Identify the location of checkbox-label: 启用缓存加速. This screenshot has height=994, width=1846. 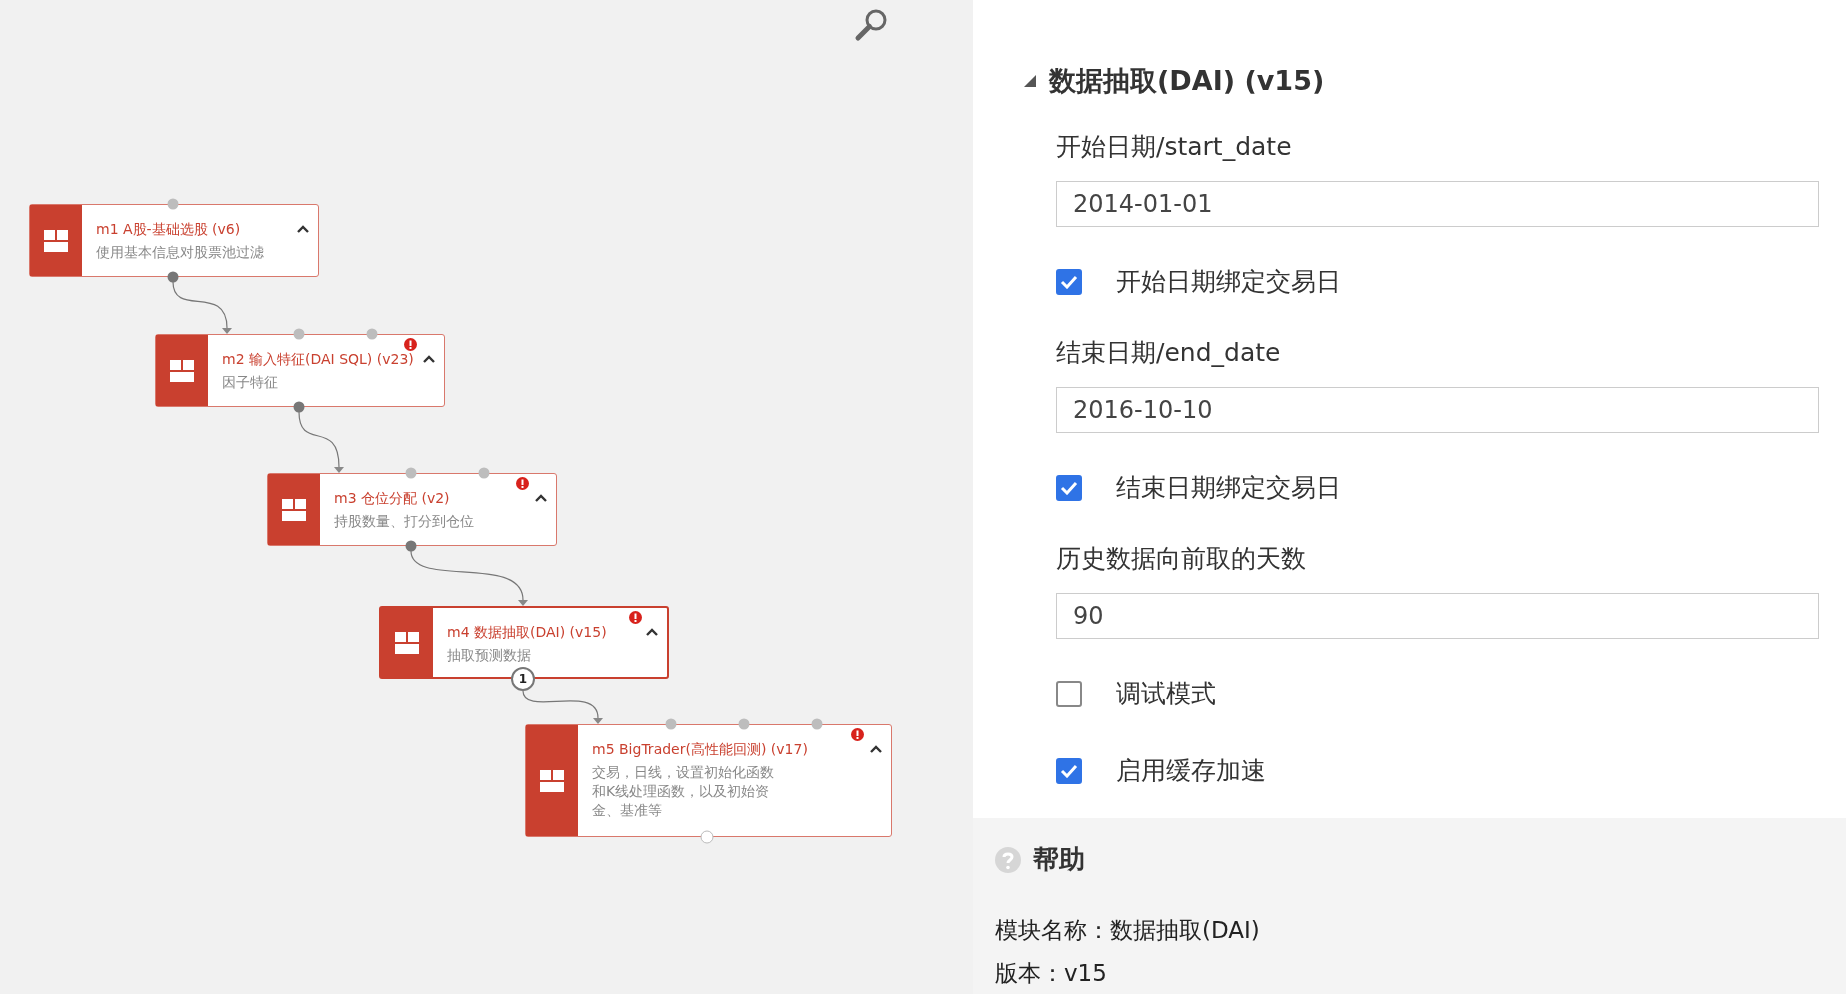
(1191, 771).